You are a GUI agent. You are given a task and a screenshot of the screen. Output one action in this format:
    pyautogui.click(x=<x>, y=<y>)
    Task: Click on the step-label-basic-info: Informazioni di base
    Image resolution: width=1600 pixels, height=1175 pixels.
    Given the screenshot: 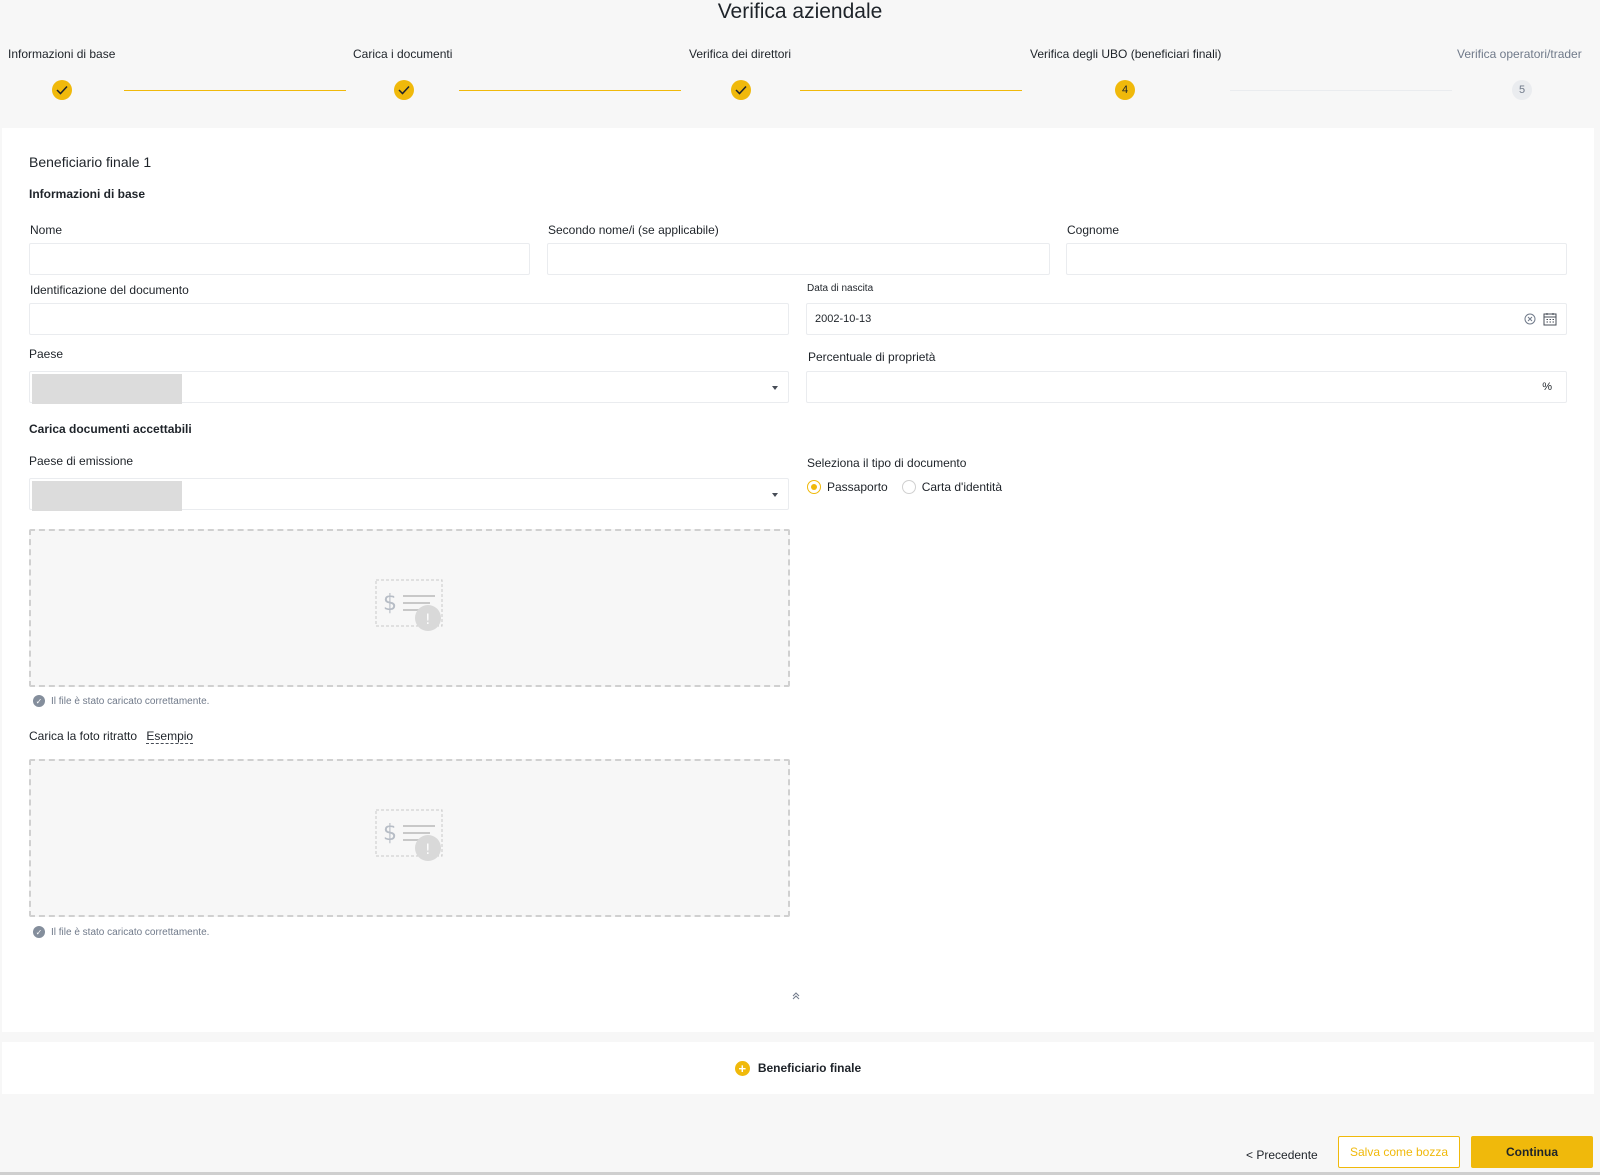 What is the action you would take?
    pyautogui.click(x=62, y=54)
    